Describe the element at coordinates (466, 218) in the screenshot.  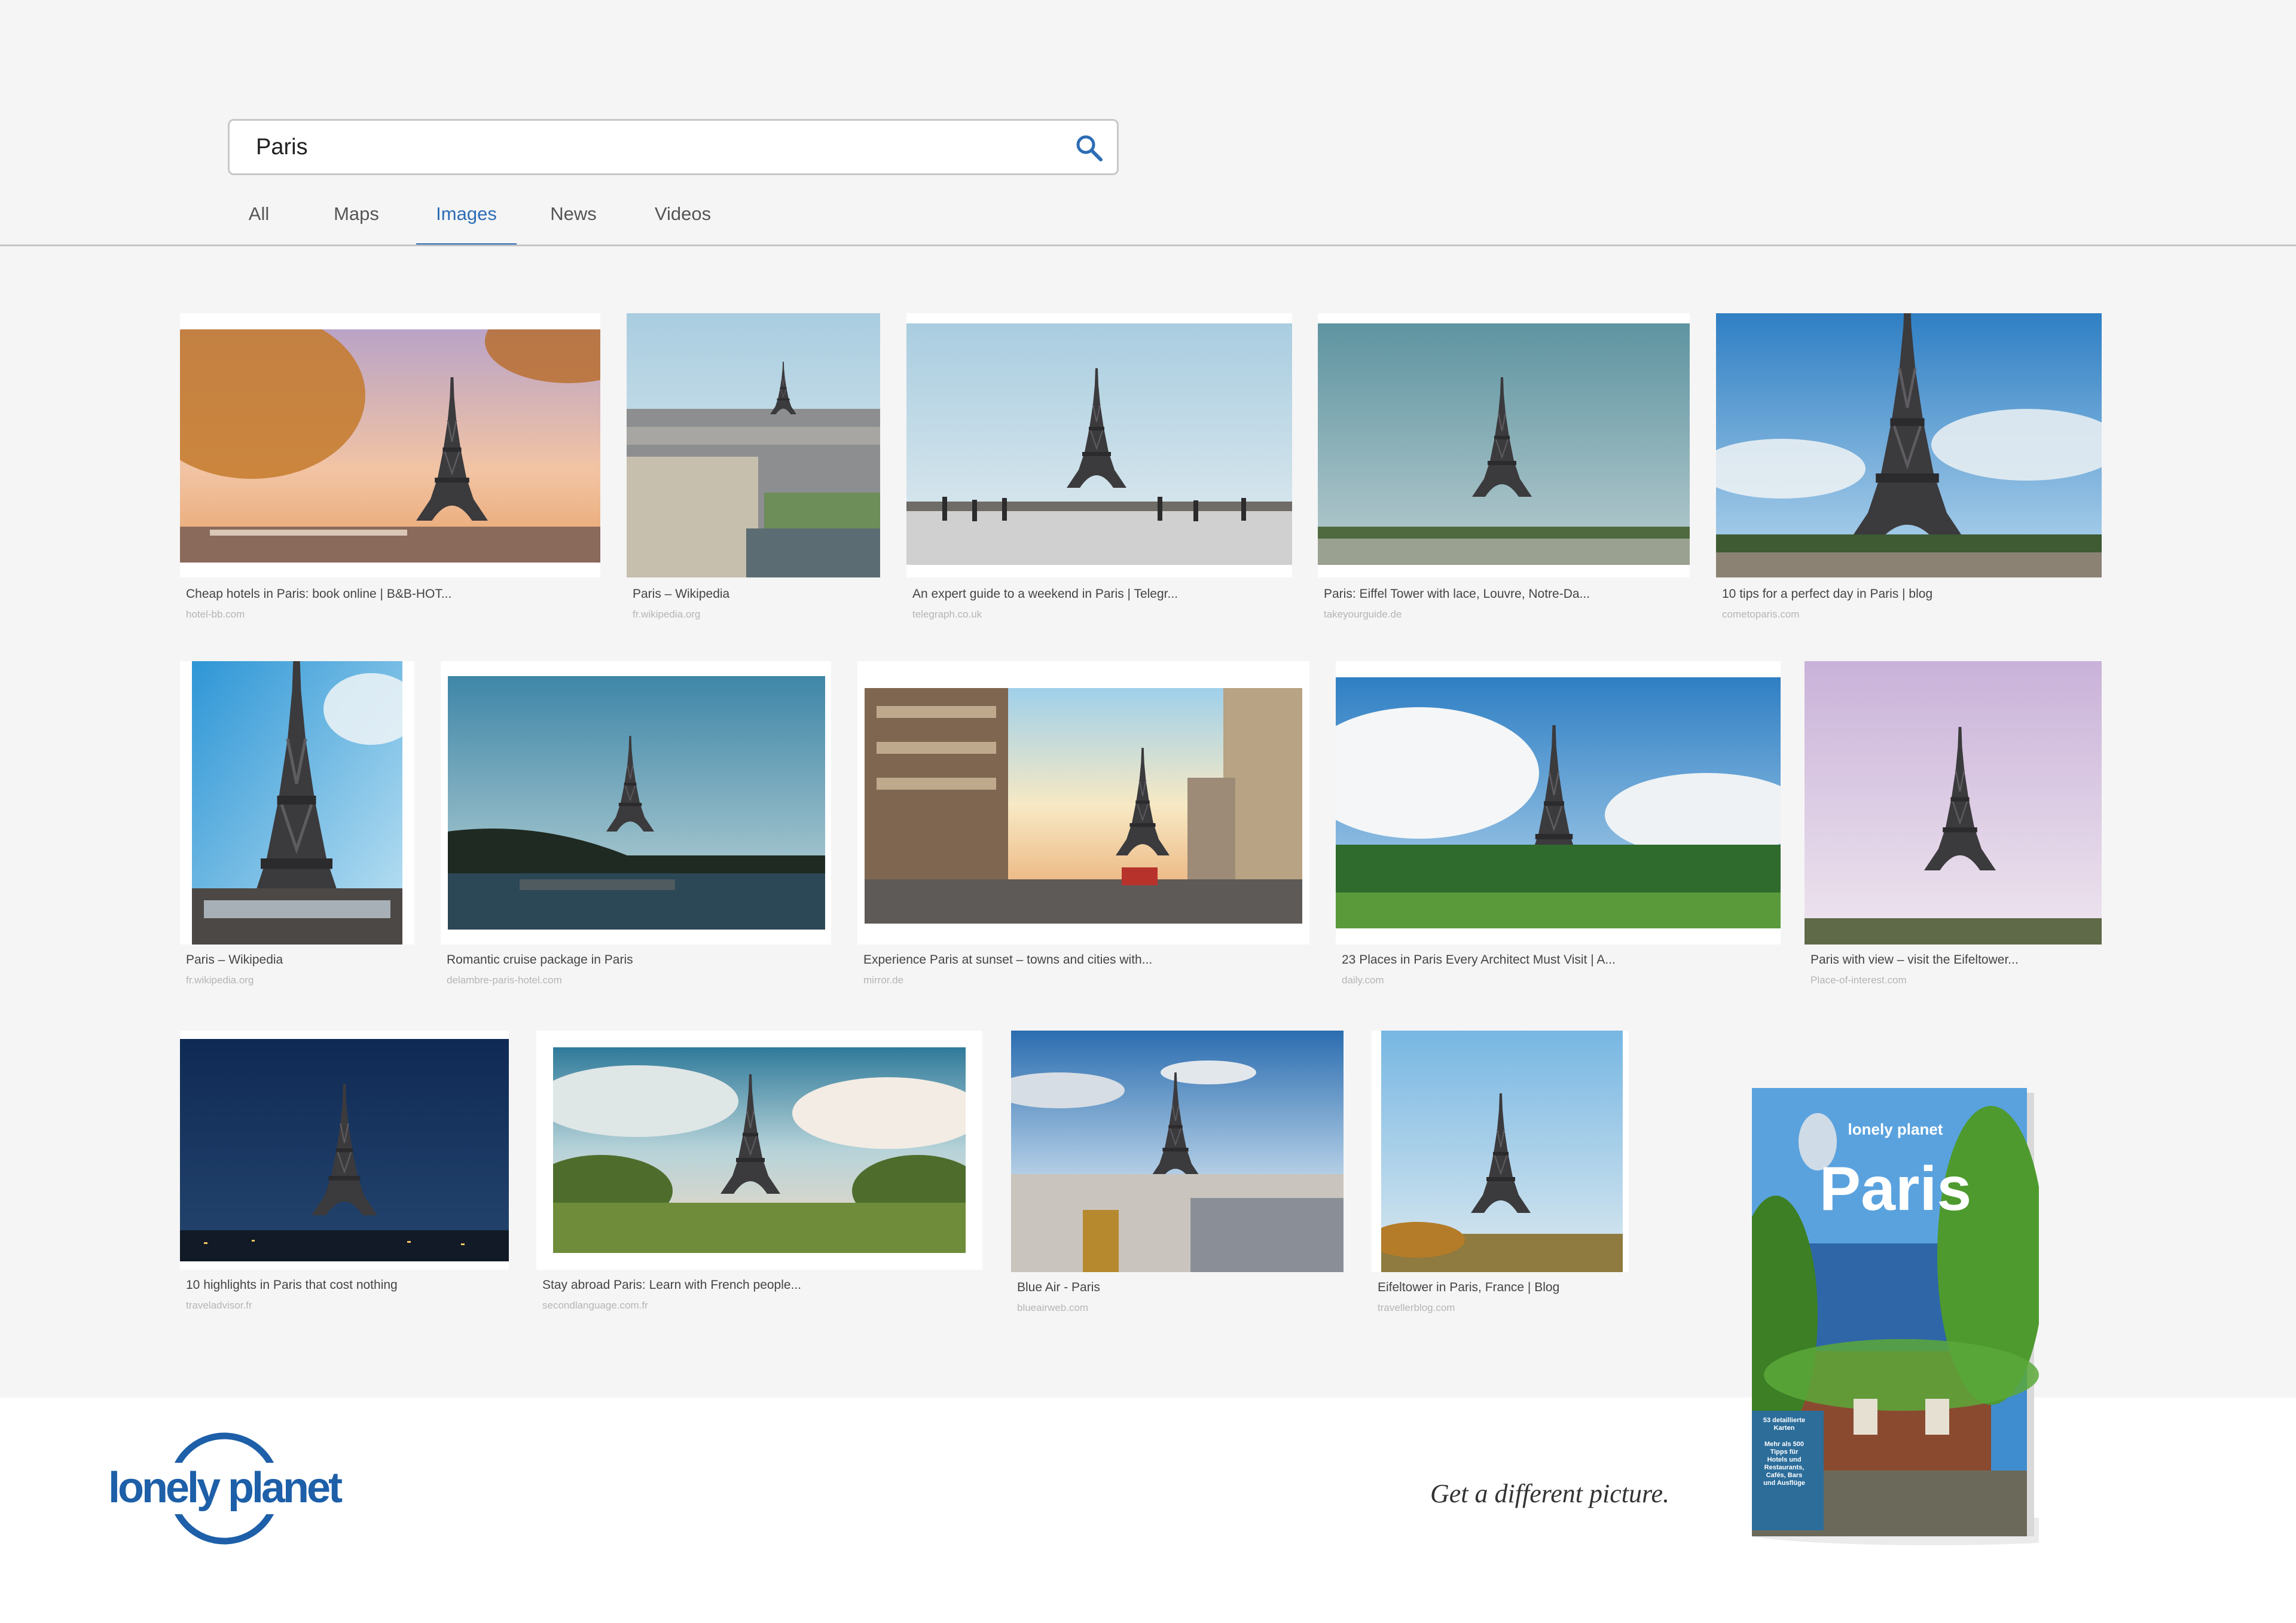
I see `tab-images: Images` at that location.